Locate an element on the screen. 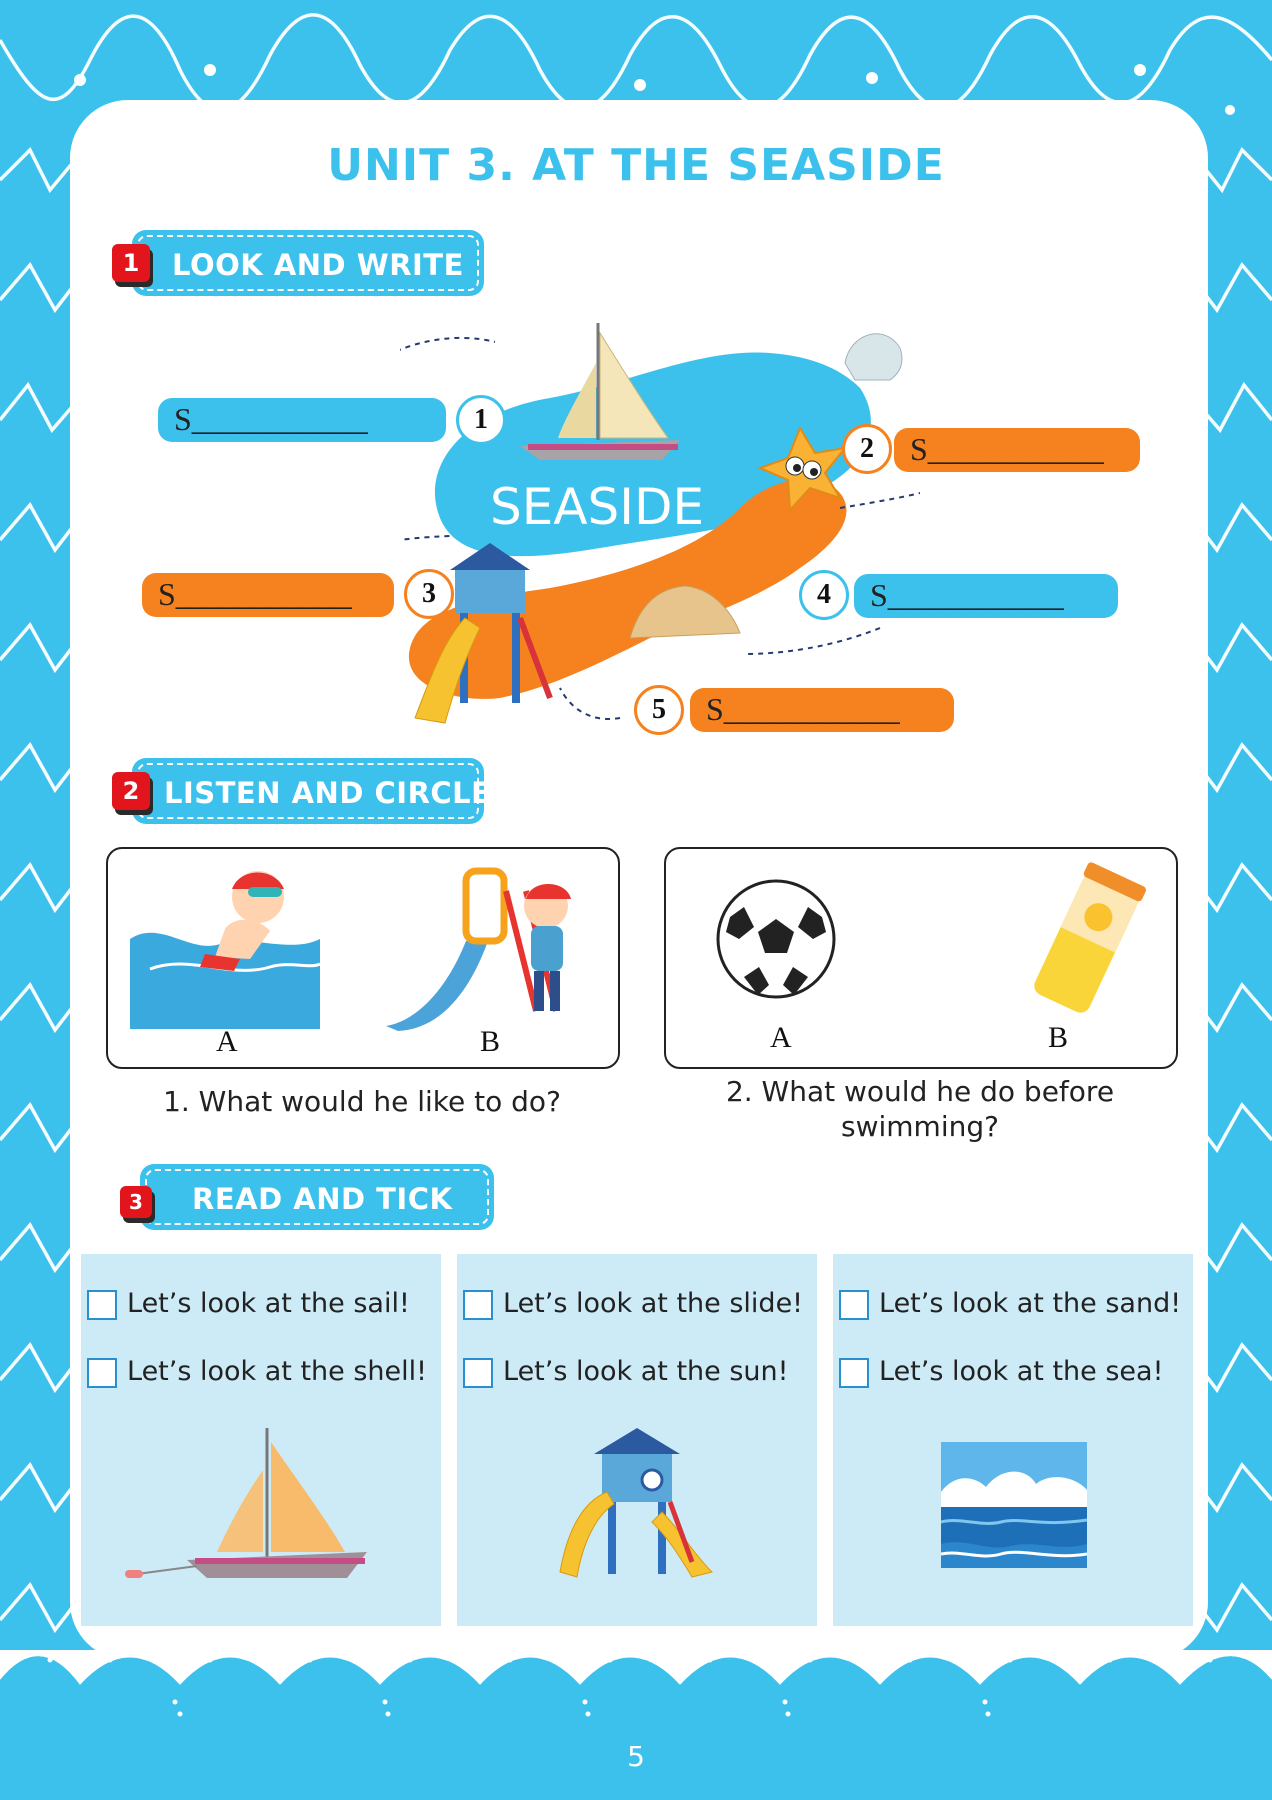 The width and height of the screenshot is (1272, 1800). section-title: LOOK AND WRITE is located at coordinates (318, 265).